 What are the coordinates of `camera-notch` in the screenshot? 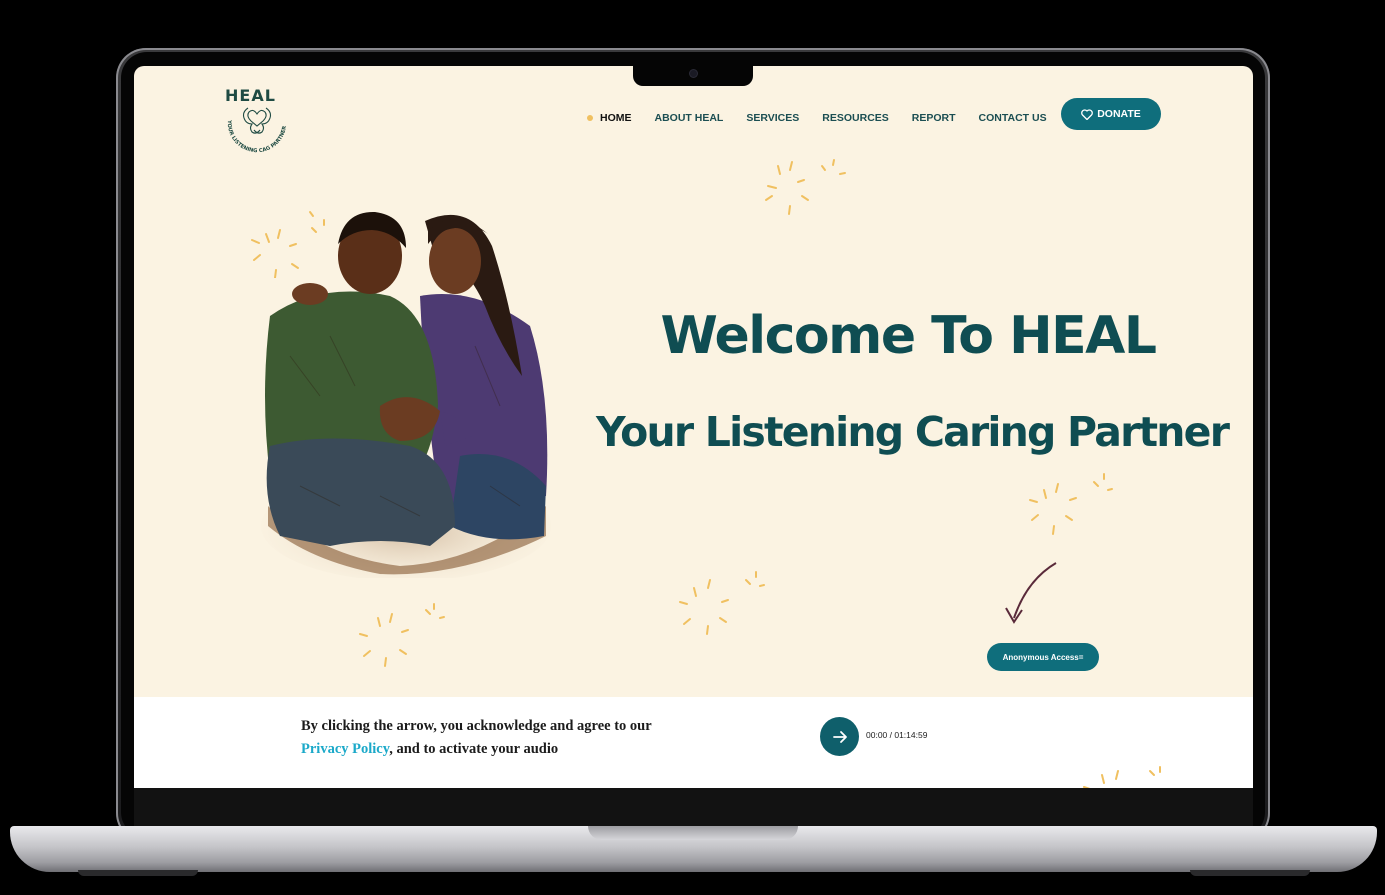 It's located at (693, 76).